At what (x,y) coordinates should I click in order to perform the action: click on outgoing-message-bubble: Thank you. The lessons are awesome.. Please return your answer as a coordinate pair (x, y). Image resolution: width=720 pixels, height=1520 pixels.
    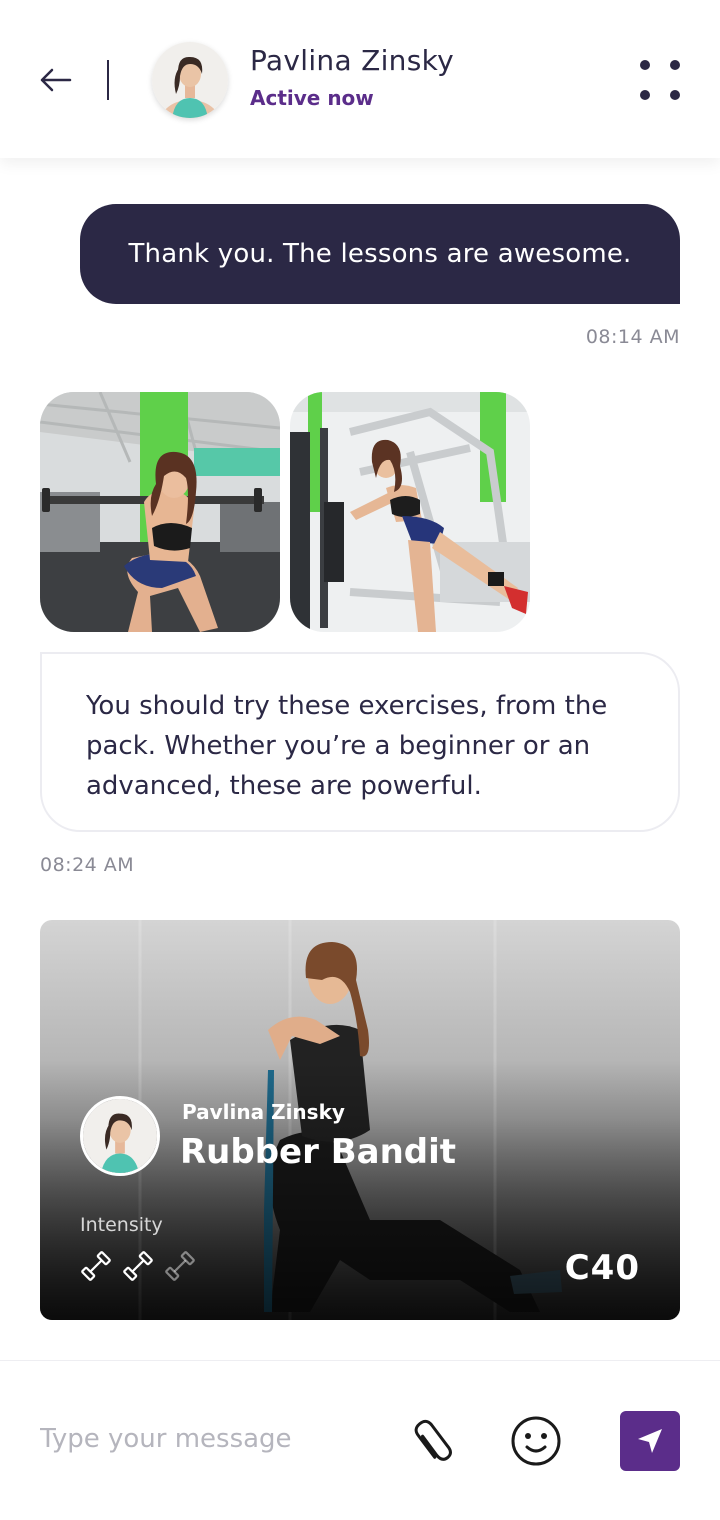
    Looking at the image, I should click on (380, 254).